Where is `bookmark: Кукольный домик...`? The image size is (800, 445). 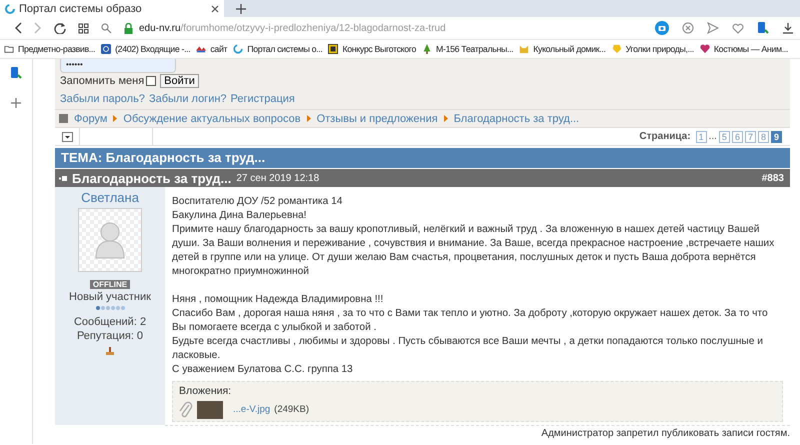 bookmark: Кукольный домик... is located at coordinates (562, 49).